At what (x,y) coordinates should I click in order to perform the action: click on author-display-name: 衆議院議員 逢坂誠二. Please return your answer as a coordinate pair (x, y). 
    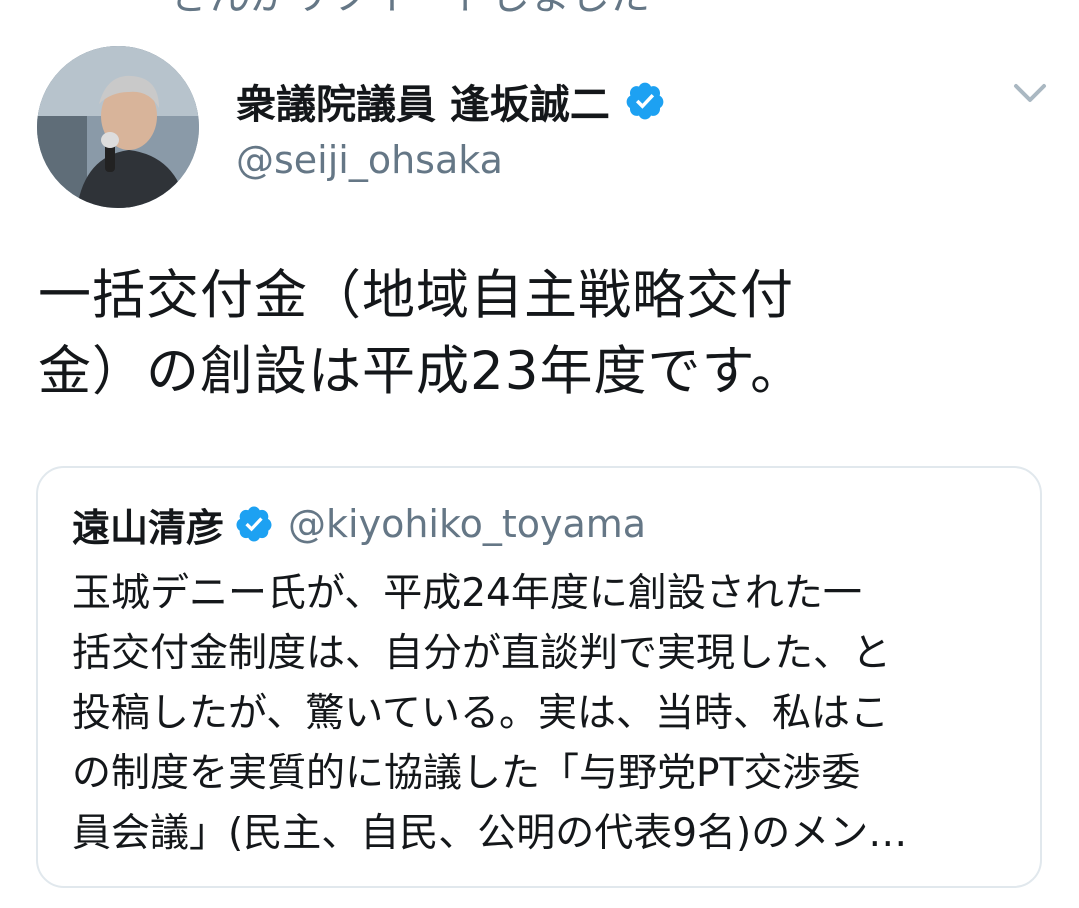
    Looking at the image, I should click on (423, 101).